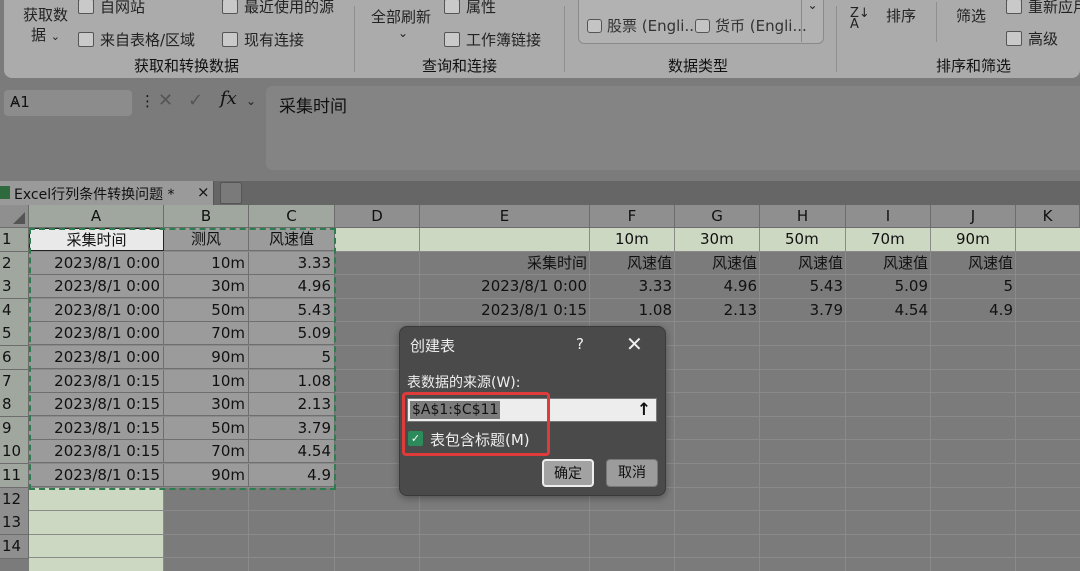  Describe the element at coordinates (107, 193) in the screenshot. I see `workbook-tab: Excel行列条件转换问题 * ×` at that location.